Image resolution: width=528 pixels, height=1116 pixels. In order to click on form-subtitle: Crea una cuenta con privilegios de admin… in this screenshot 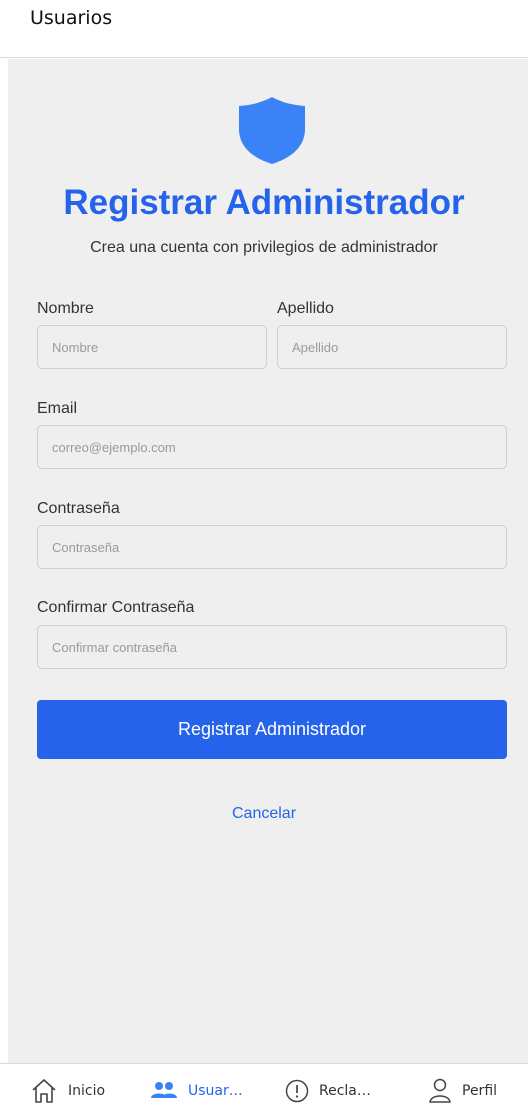, I will do `click(264, 247)`.